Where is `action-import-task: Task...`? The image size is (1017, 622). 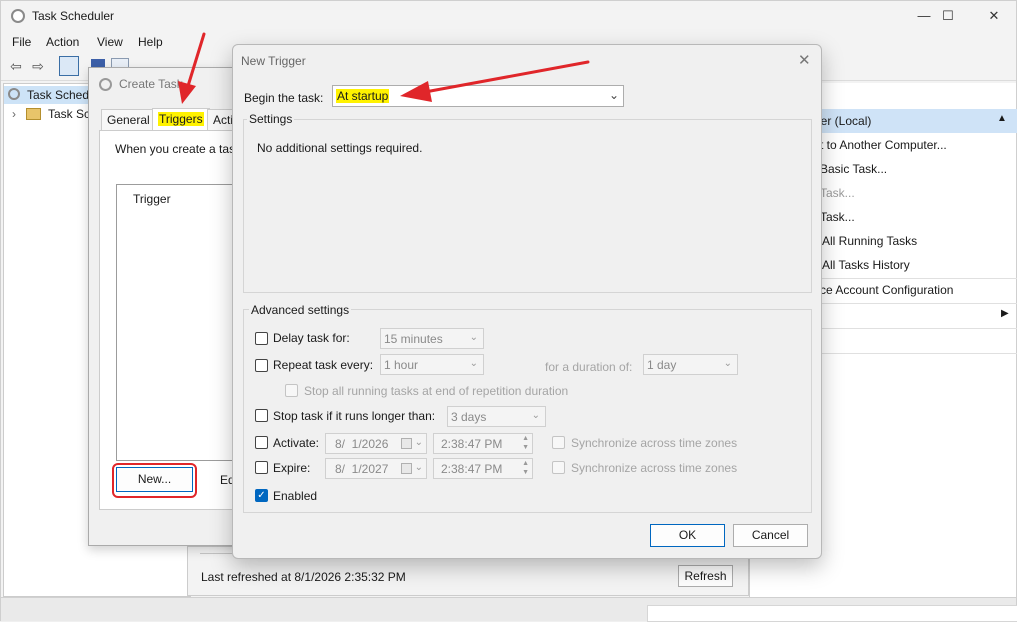
action-import-task: Task... is located at coordinates (837, 217).